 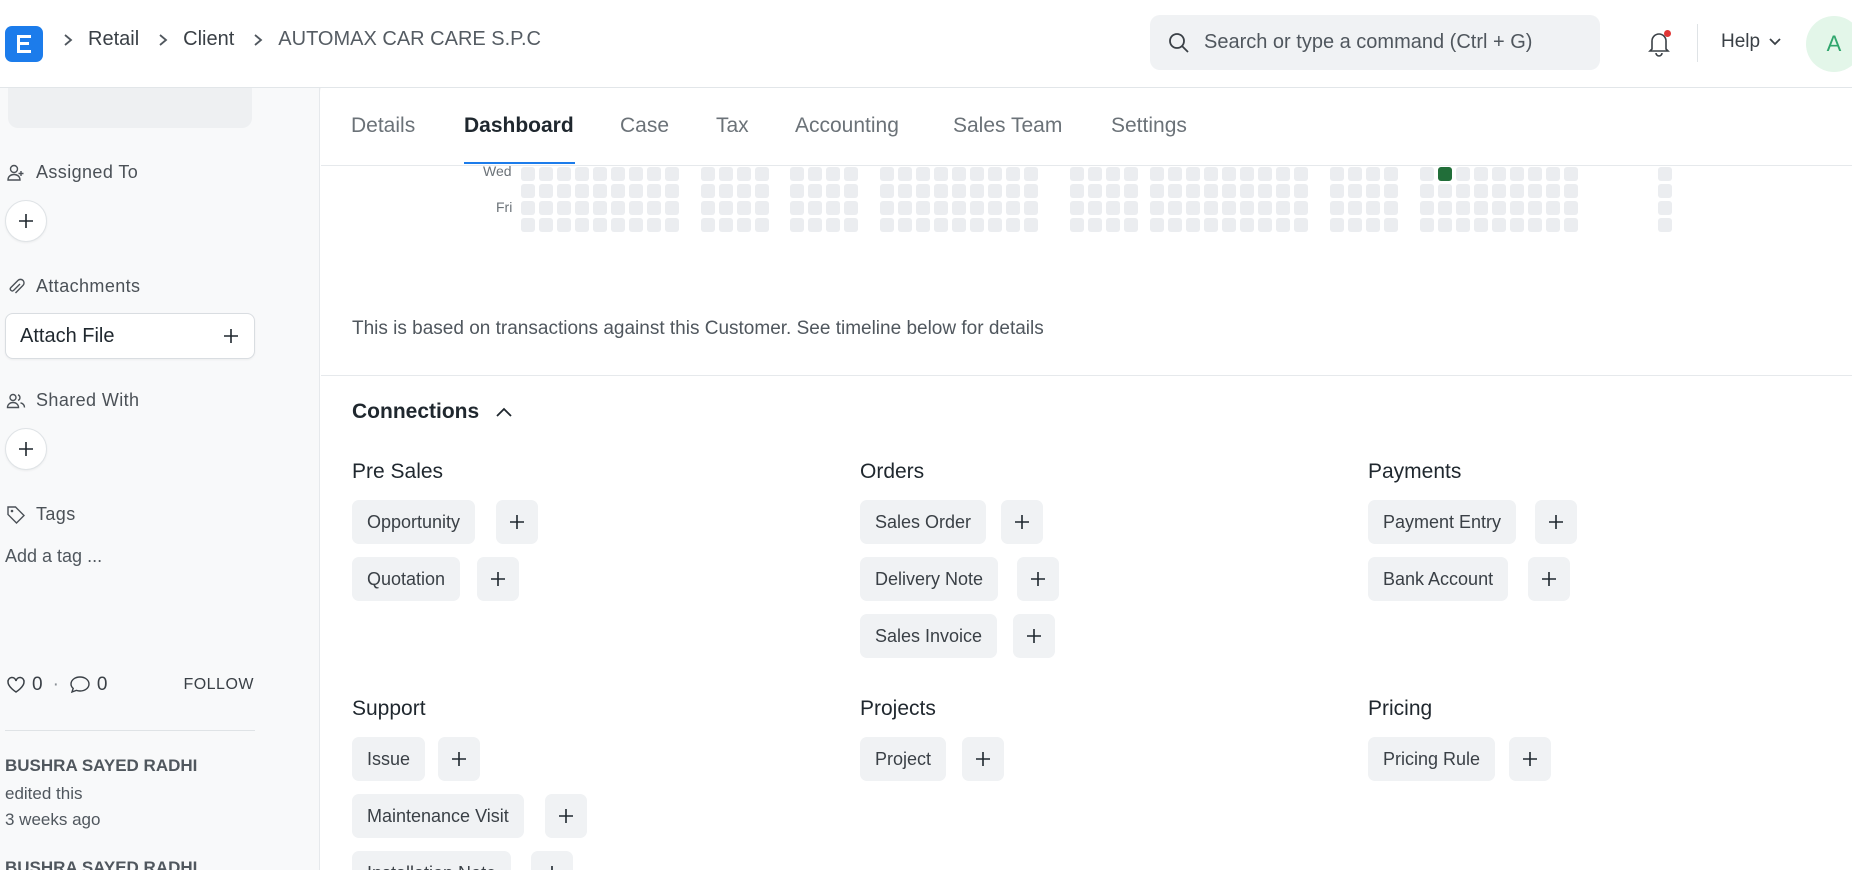 I want to click on add-pricing-rule-button, so click(x=1530, y=759).